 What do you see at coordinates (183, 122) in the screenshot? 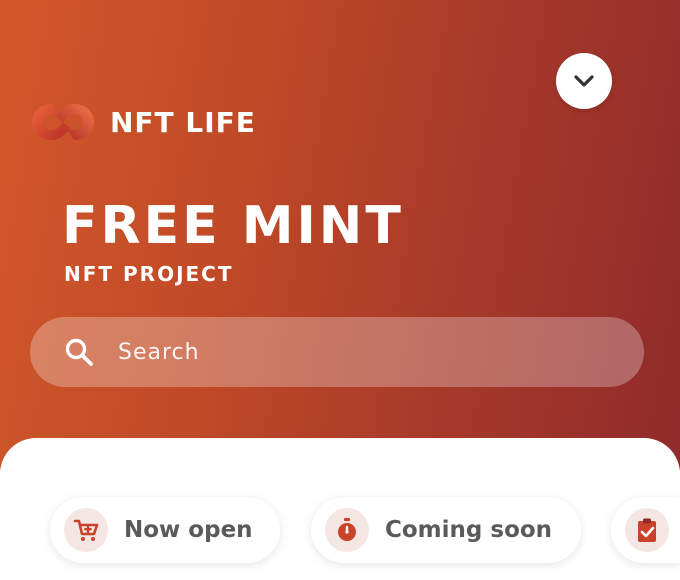
I see `brand-name: NFT LIFE` at bounding box center [183, 122].